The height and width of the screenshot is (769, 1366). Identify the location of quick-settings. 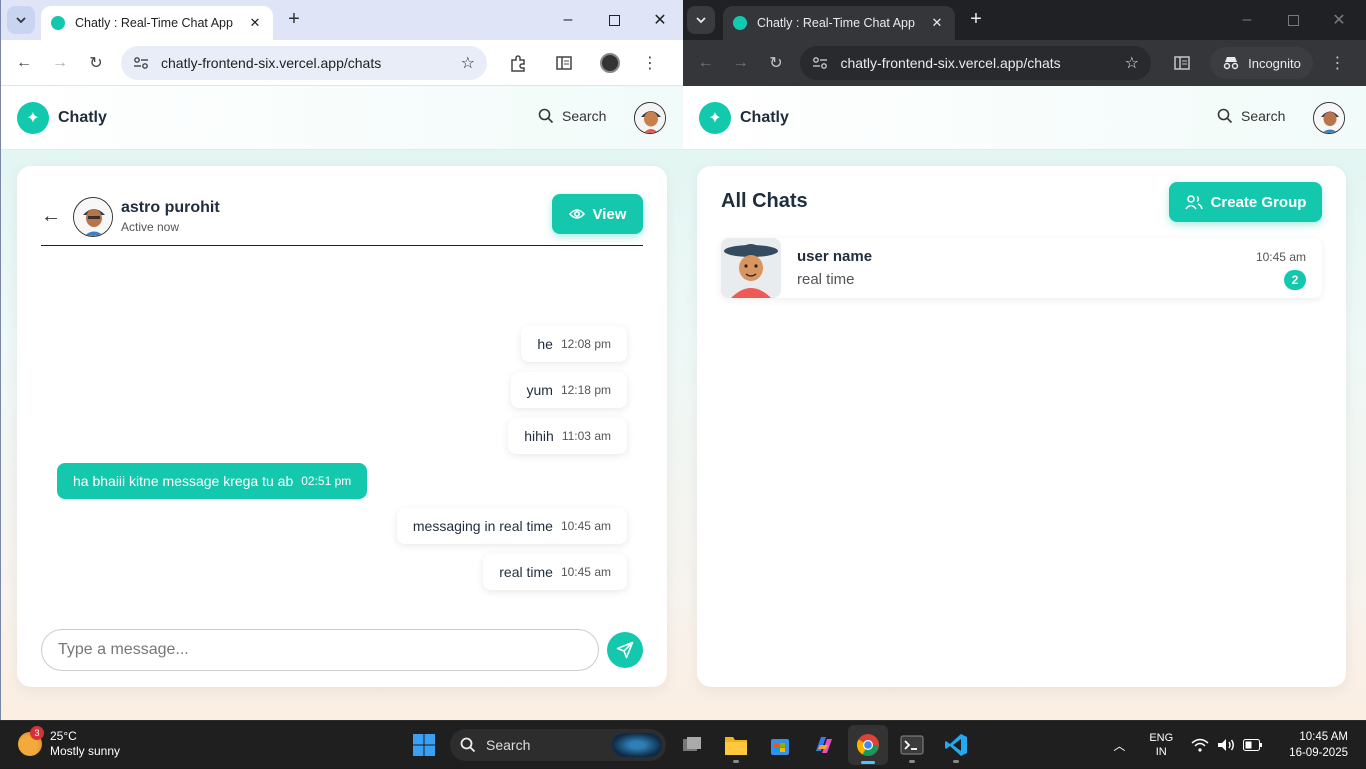
(1231, 745).